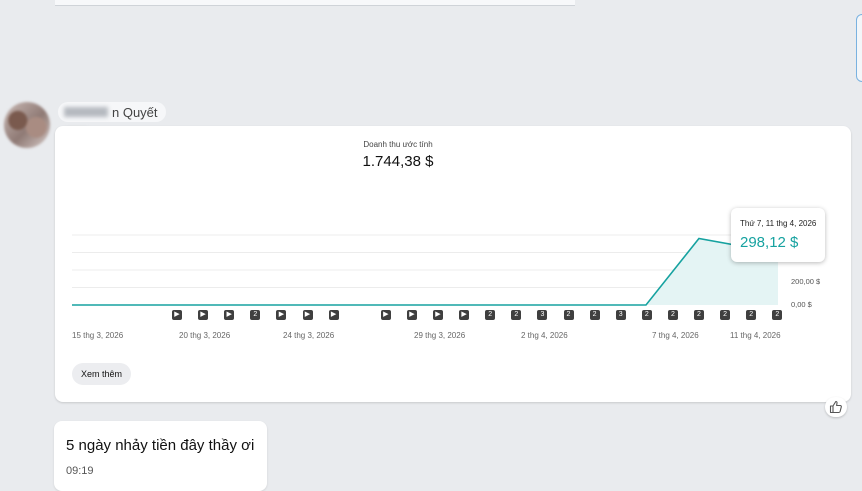 The image size is (862, 491). What do you see at coordinates (160, 456) in the screenshot?
I see `text-message-bubble: 5 ngày nhảy tiền đây thầy ơi 09:19` at bounding box center [160, 456].